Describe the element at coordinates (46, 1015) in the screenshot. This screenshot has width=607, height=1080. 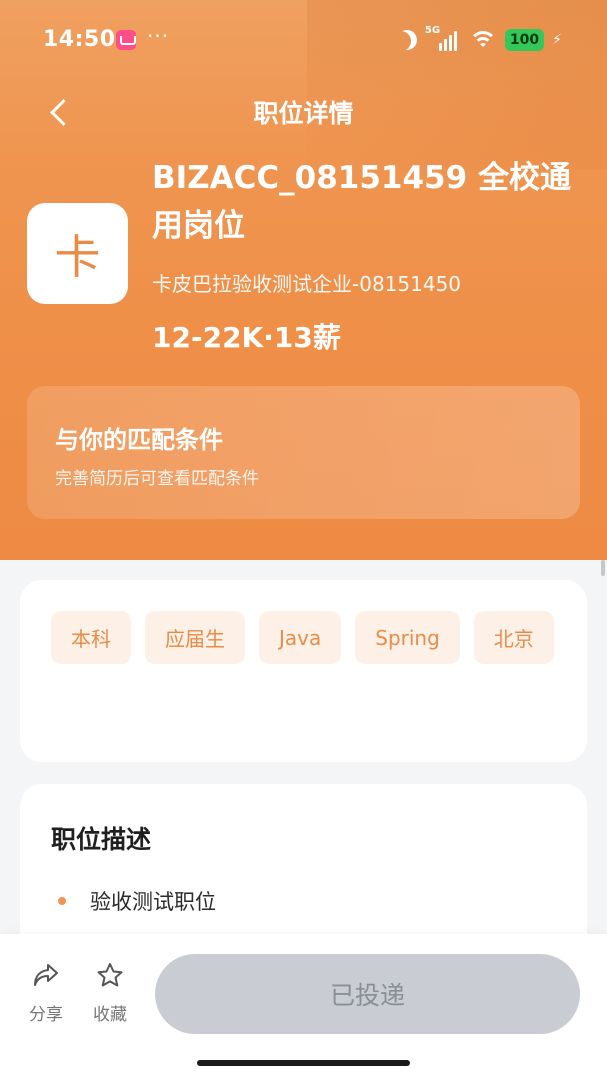
I see `share-label: 分享` at that location.